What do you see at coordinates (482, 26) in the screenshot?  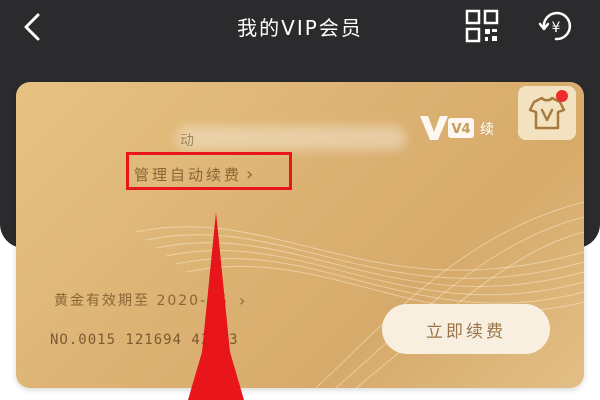 I see `qr-code-icon` at bounding box center [482, 26].